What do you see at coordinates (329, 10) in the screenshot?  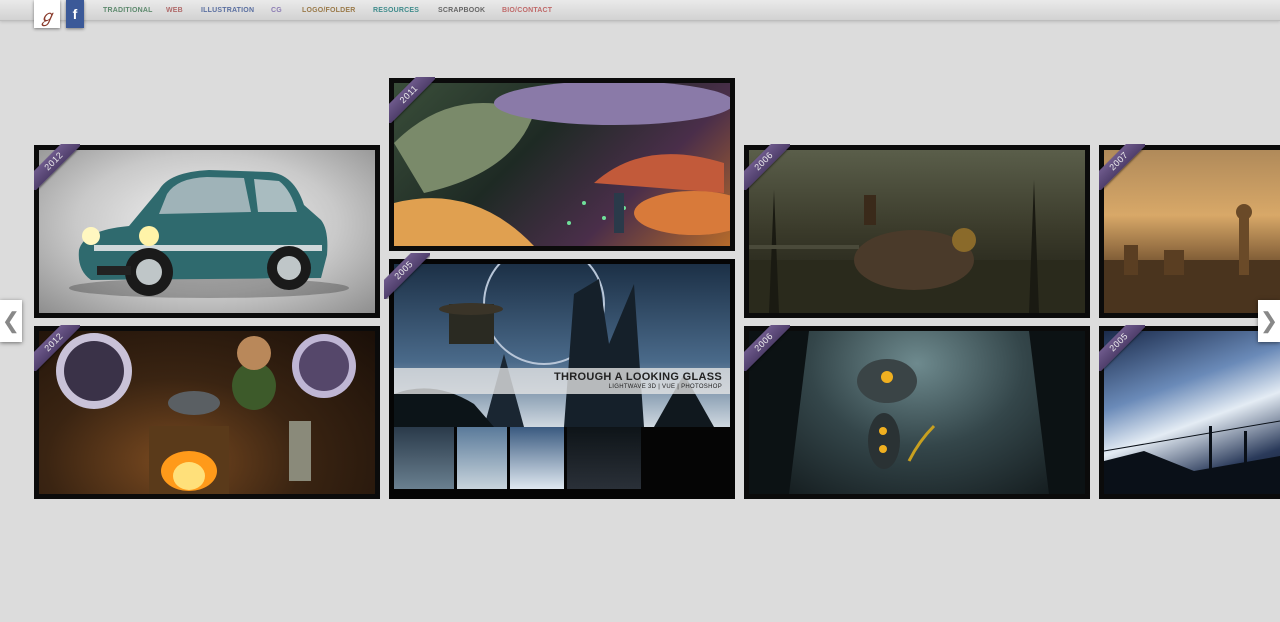 I see `nav-logo-folder: LOGO/FOLDER` at bounding box center [329, 10].